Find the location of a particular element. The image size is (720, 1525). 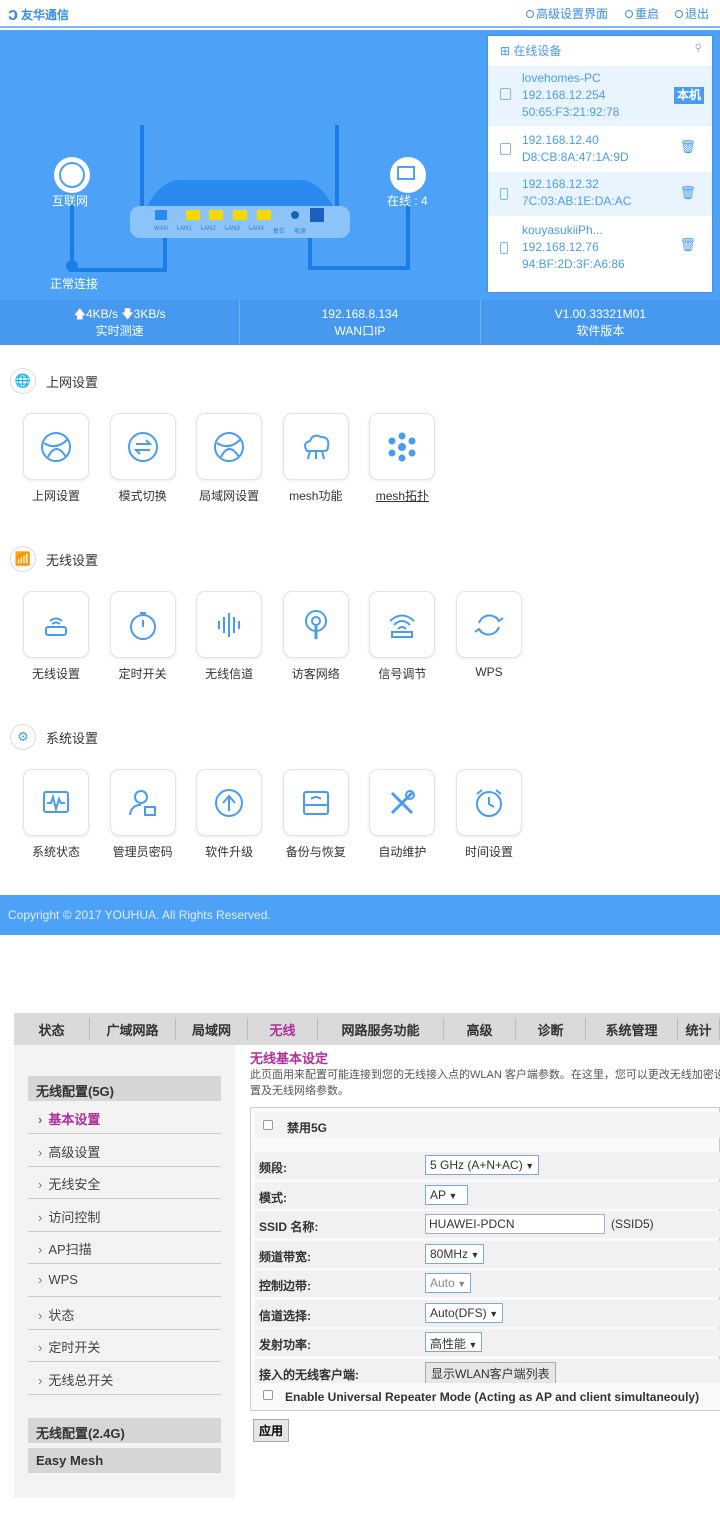

apply-button: 应用 is located at coordinates (271, 1430).